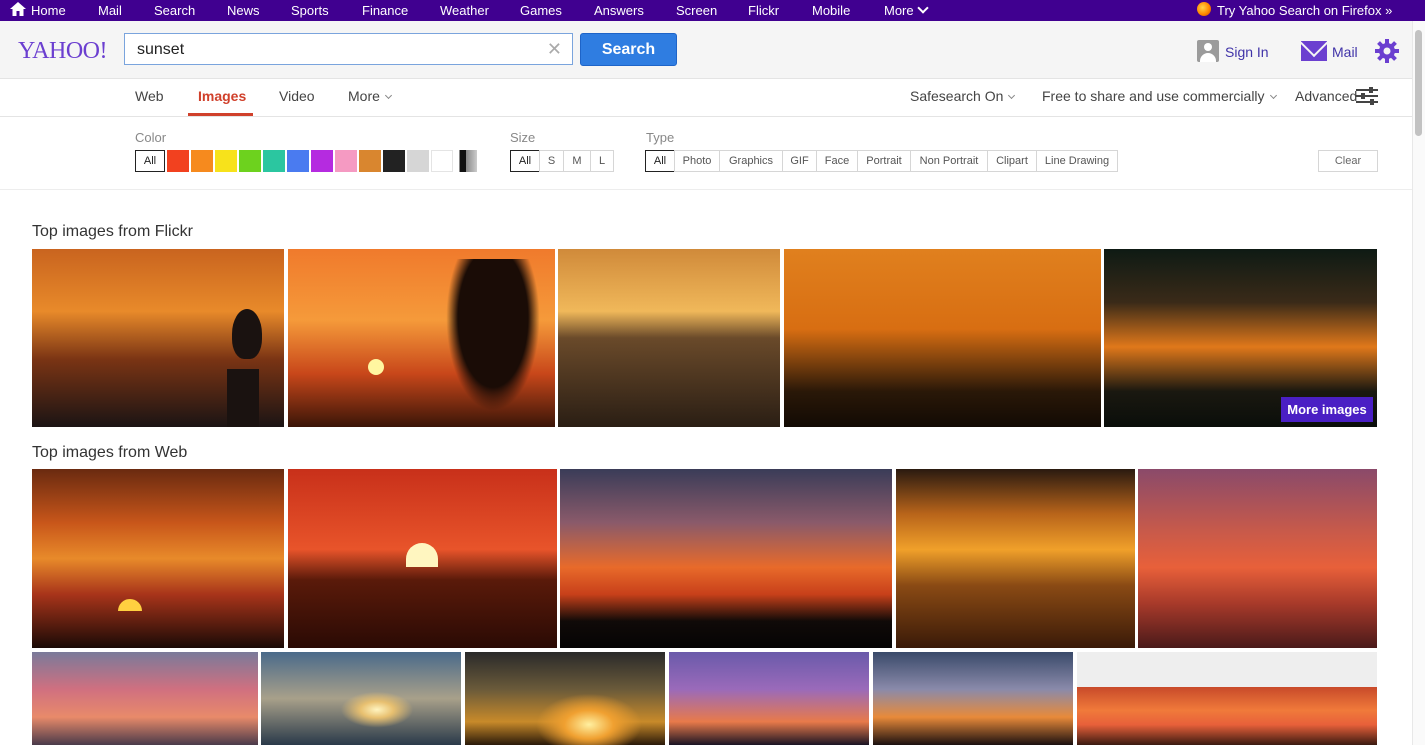 The width and height of the screenshot is (1425, 745). Describe the element at coordinates (310, 10) in the screenshot. I see `topnav-sports: Sports` at that location.